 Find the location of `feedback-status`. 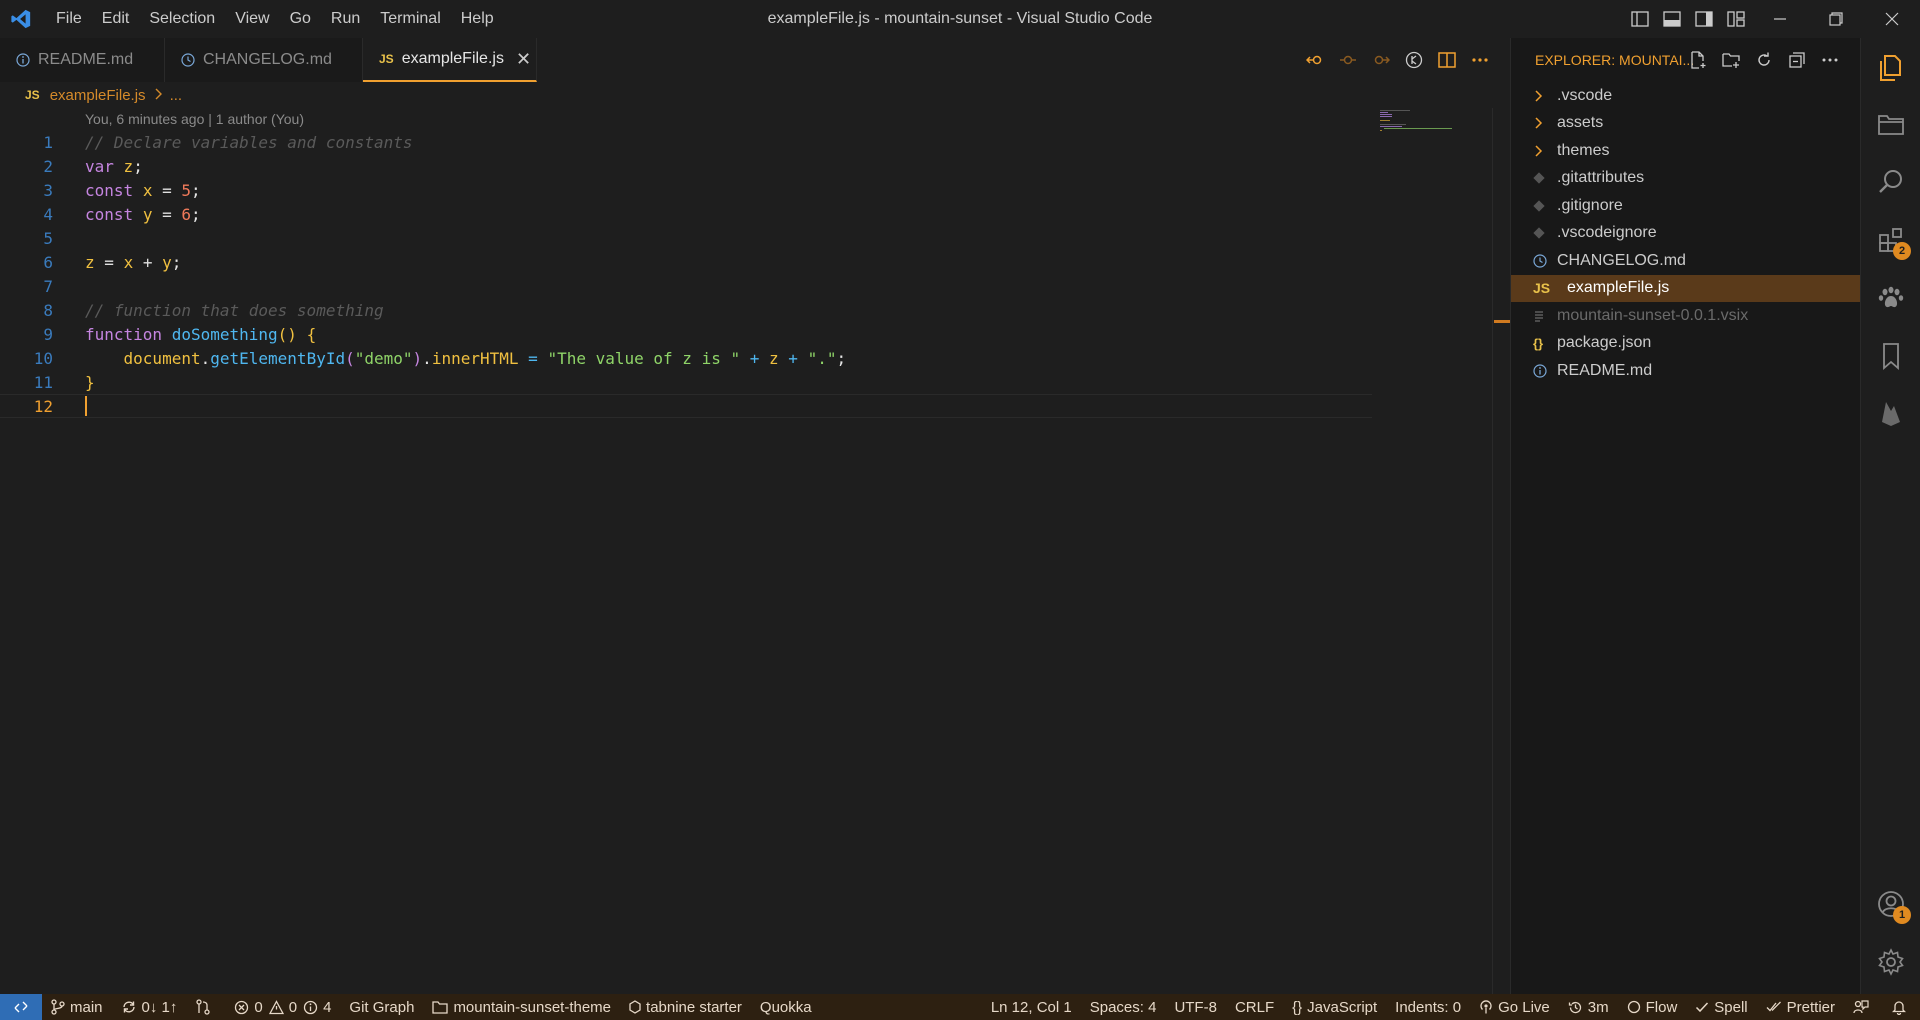

feedback-status is located at coordinates (1863, 1007).